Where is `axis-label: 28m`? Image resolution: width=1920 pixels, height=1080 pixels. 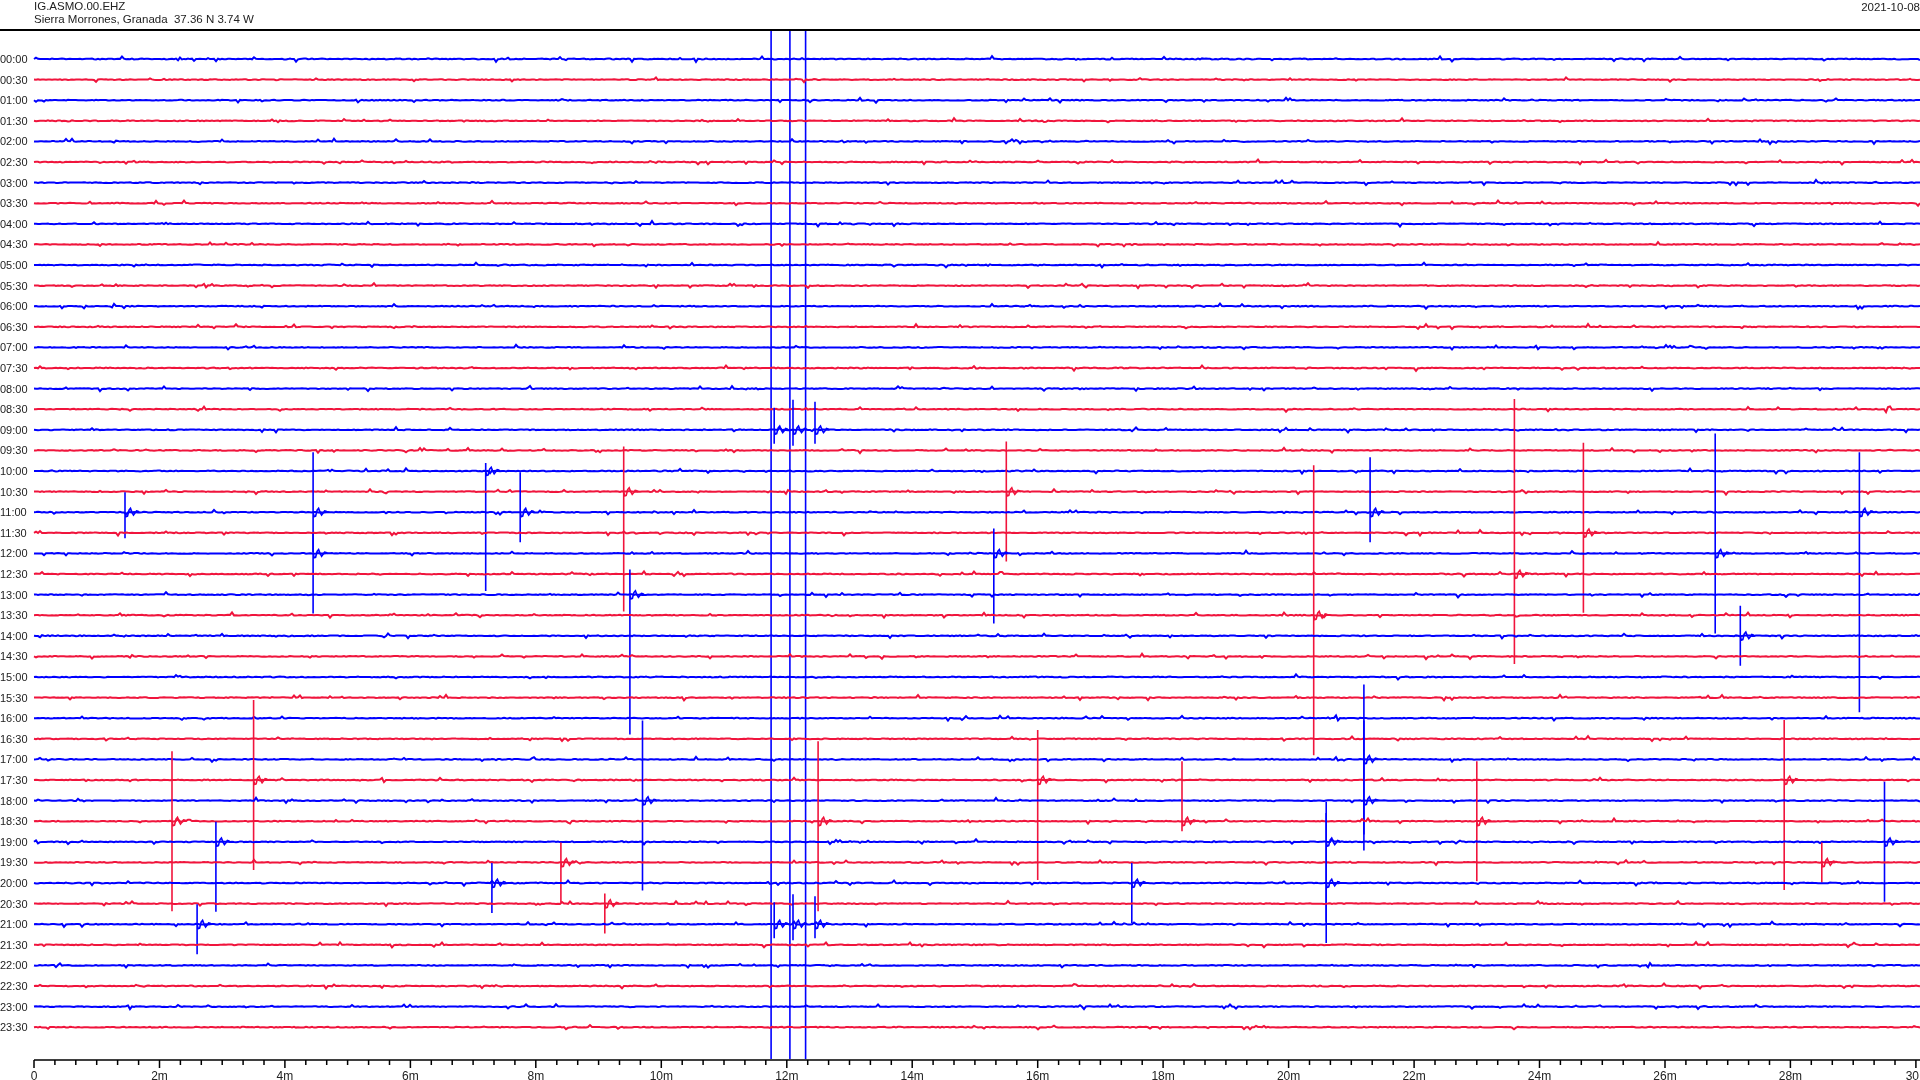
axis-label: 28m is located at coordinates (1790, 1074).